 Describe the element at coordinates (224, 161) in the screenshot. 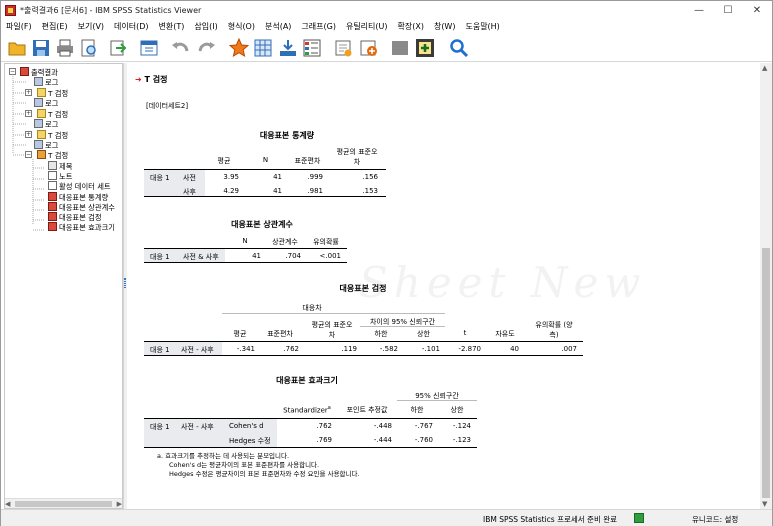

I see `col-header: 평균` at that location.